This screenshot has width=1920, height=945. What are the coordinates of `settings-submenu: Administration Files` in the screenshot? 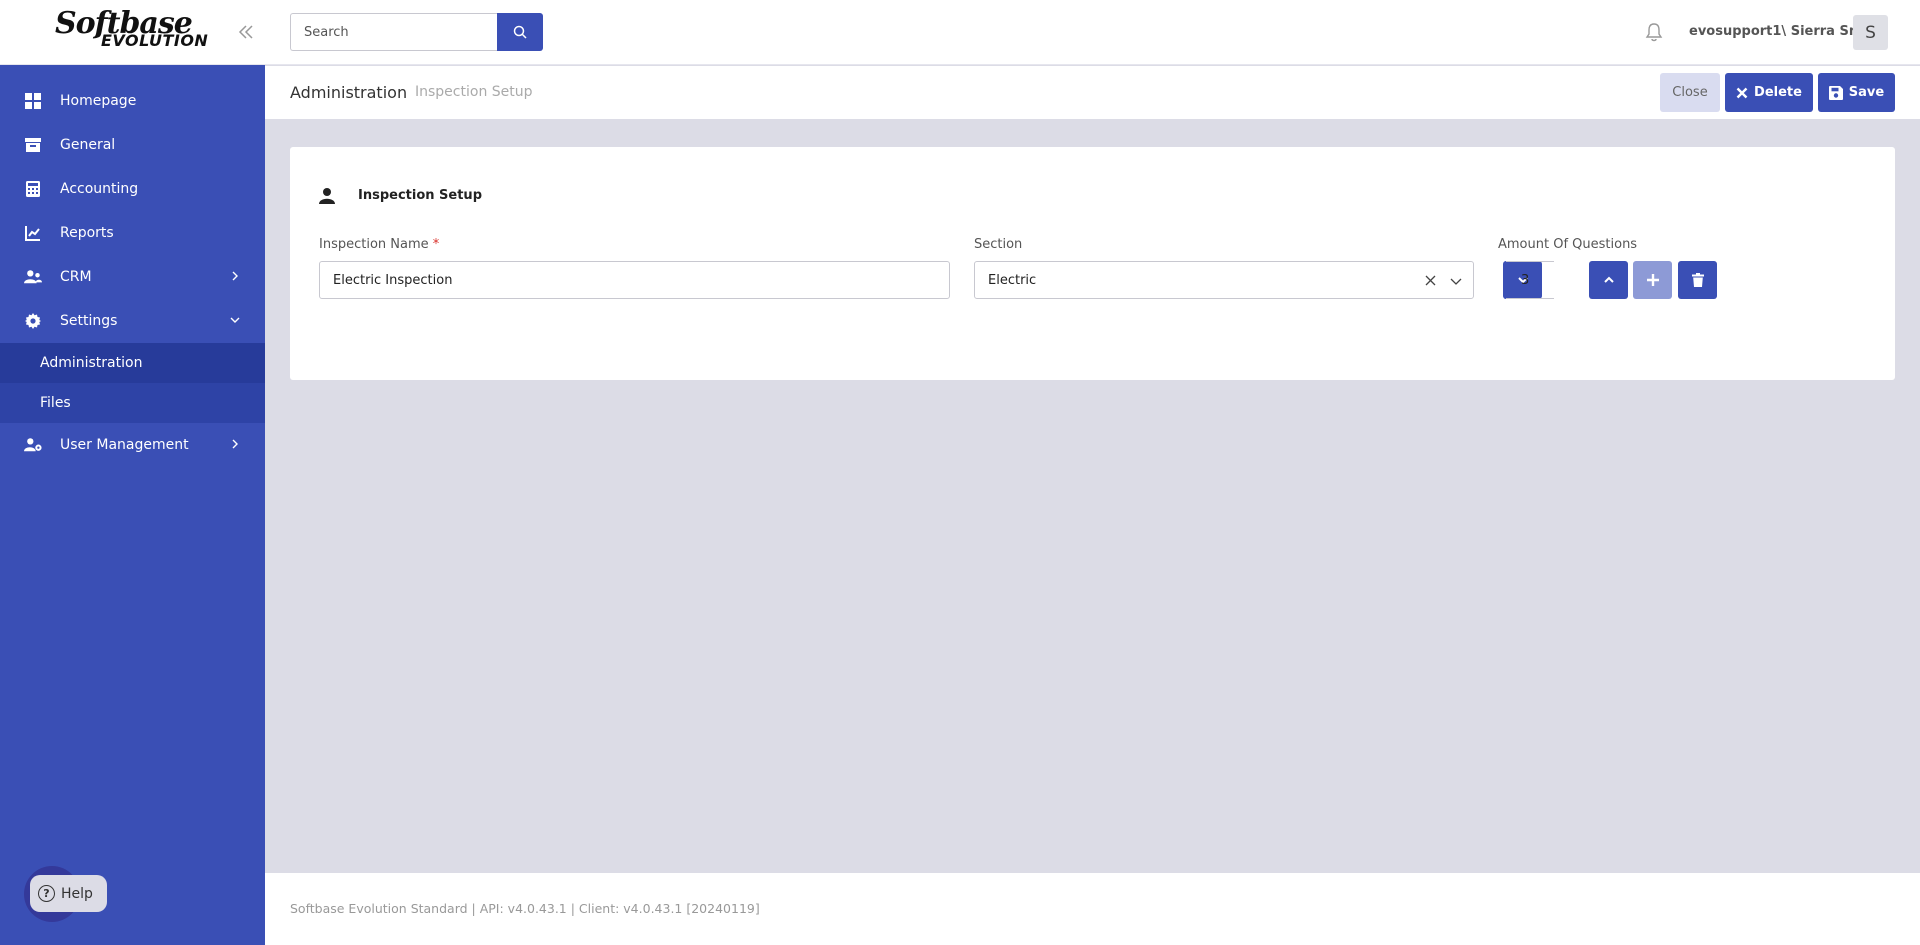 It's located at (132, 383).